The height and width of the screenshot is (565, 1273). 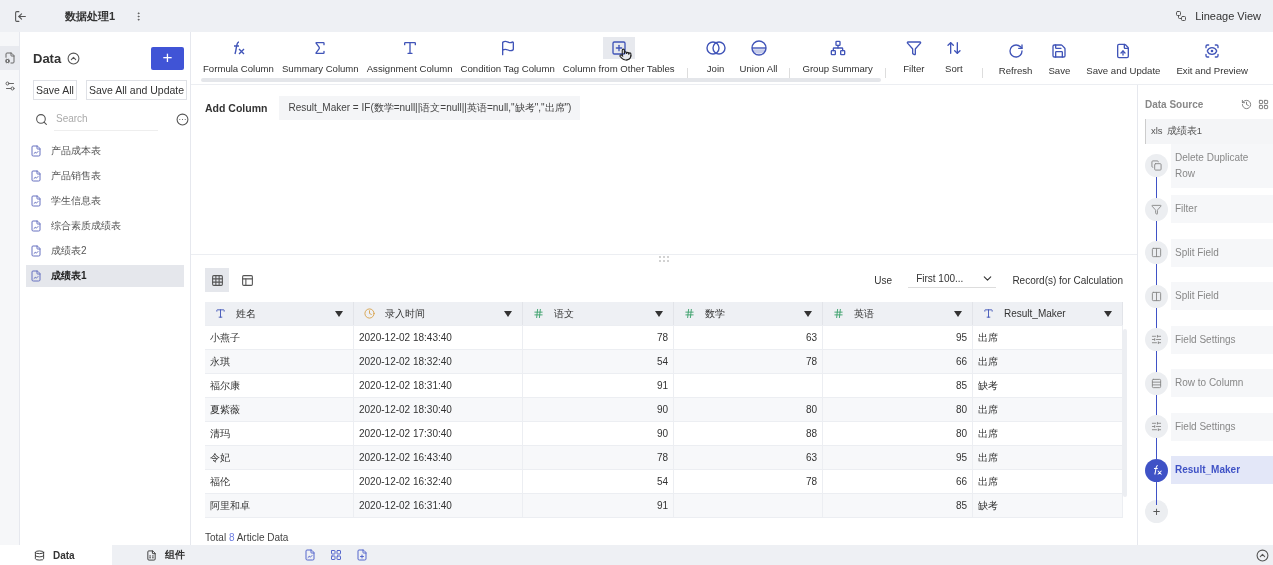 I want to click on table-list-item: 产品成本表, so click(x=105, y=151).